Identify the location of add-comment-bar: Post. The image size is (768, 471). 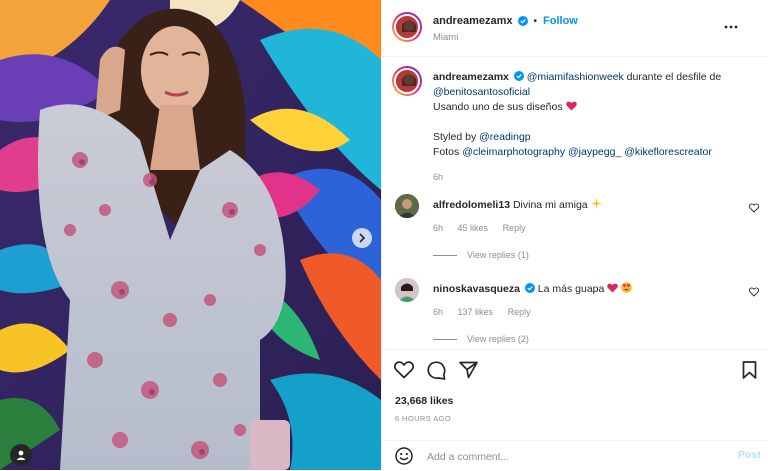
(575, 455).